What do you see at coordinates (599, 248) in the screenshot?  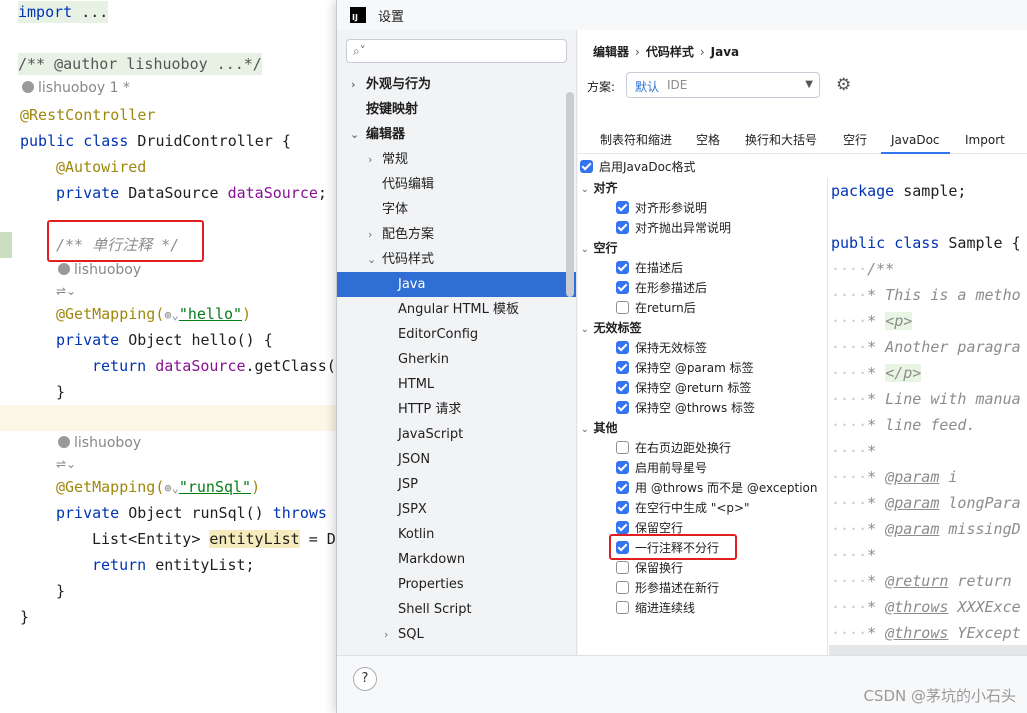 I see `group-blank-lines: ⌄ 空行` at bounding box center [599, 248].